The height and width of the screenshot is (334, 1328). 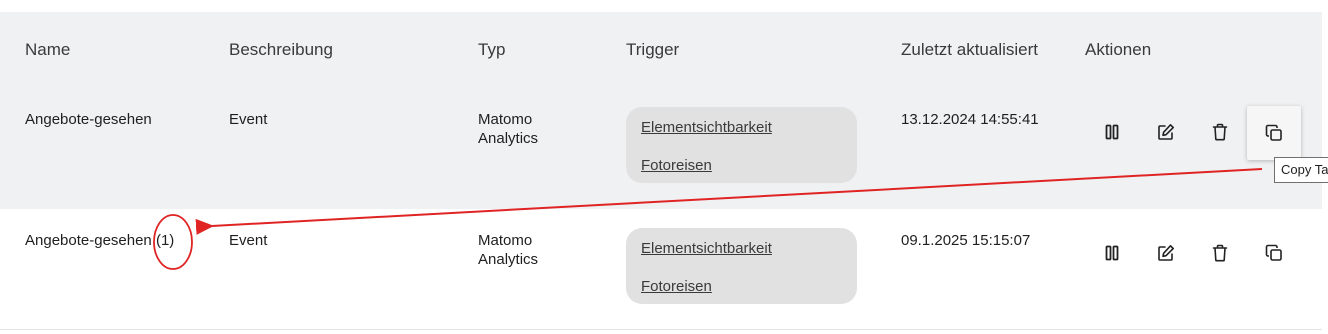 I want to click on updated-date: 09.1.2025 15:15:07, so click(x=966, y=240).